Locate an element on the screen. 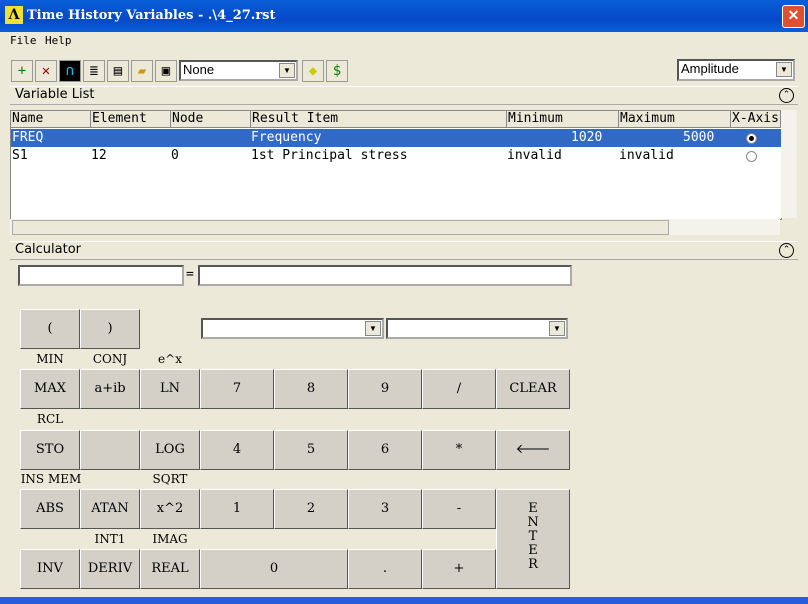 The image size is (808, 604). cell-node: 0 is located at coordinates (175, 155).